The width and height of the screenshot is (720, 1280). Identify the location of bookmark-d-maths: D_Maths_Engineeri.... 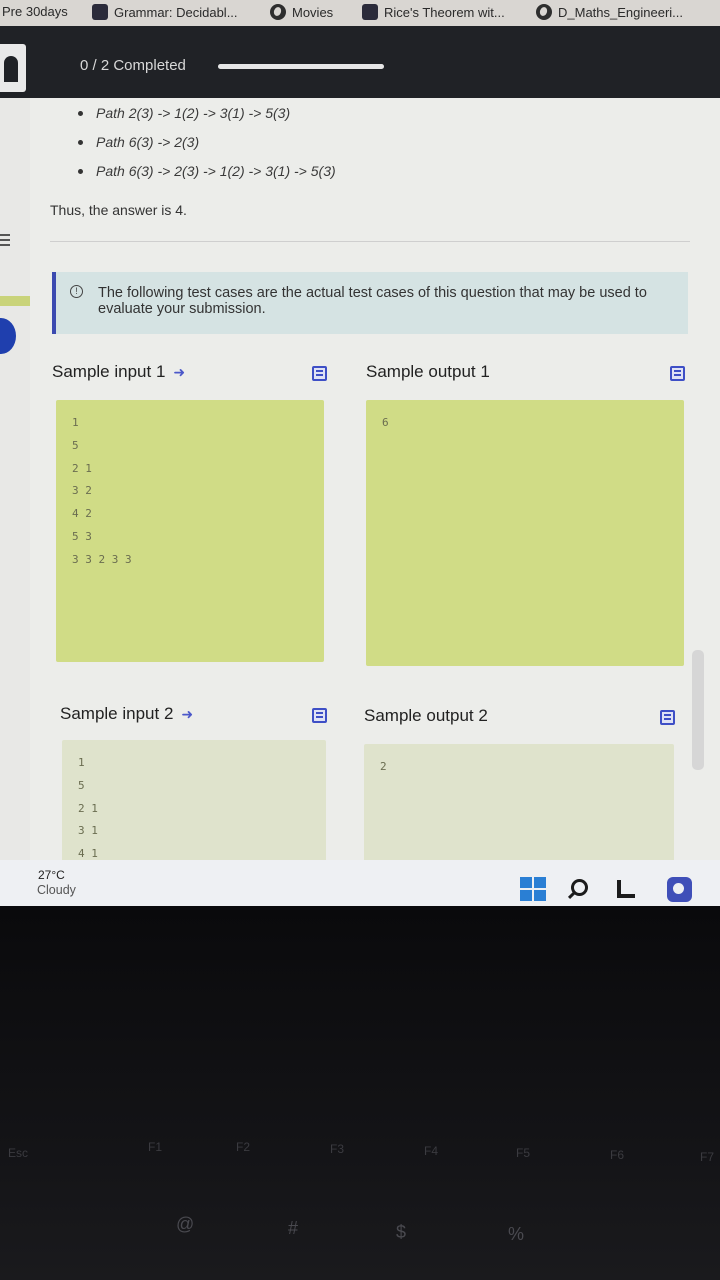
(609, 12).